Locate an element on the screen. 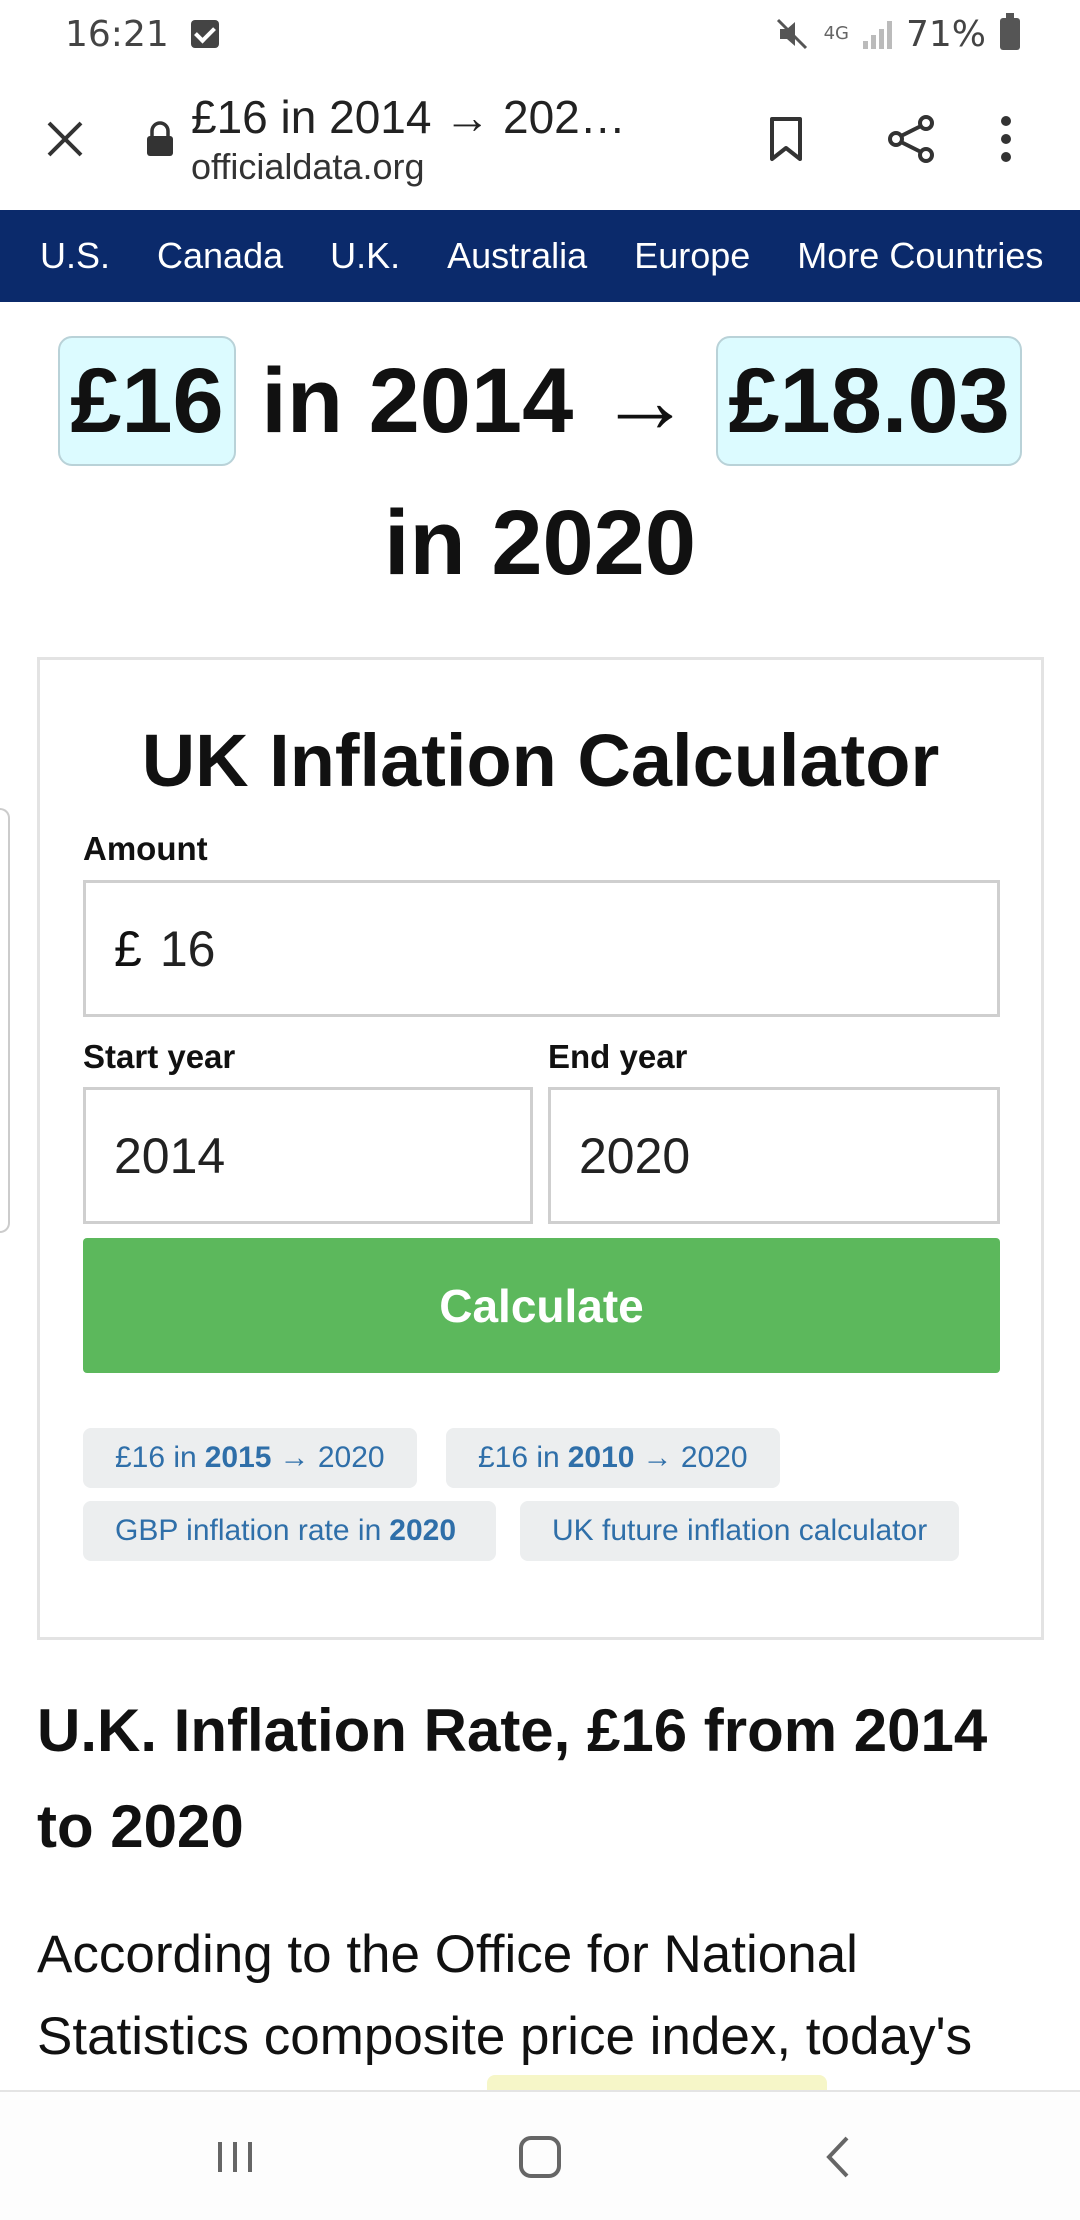 This screenshot has height=2220, width=1080. bookmark-icon is located at coordinates (786, 139).